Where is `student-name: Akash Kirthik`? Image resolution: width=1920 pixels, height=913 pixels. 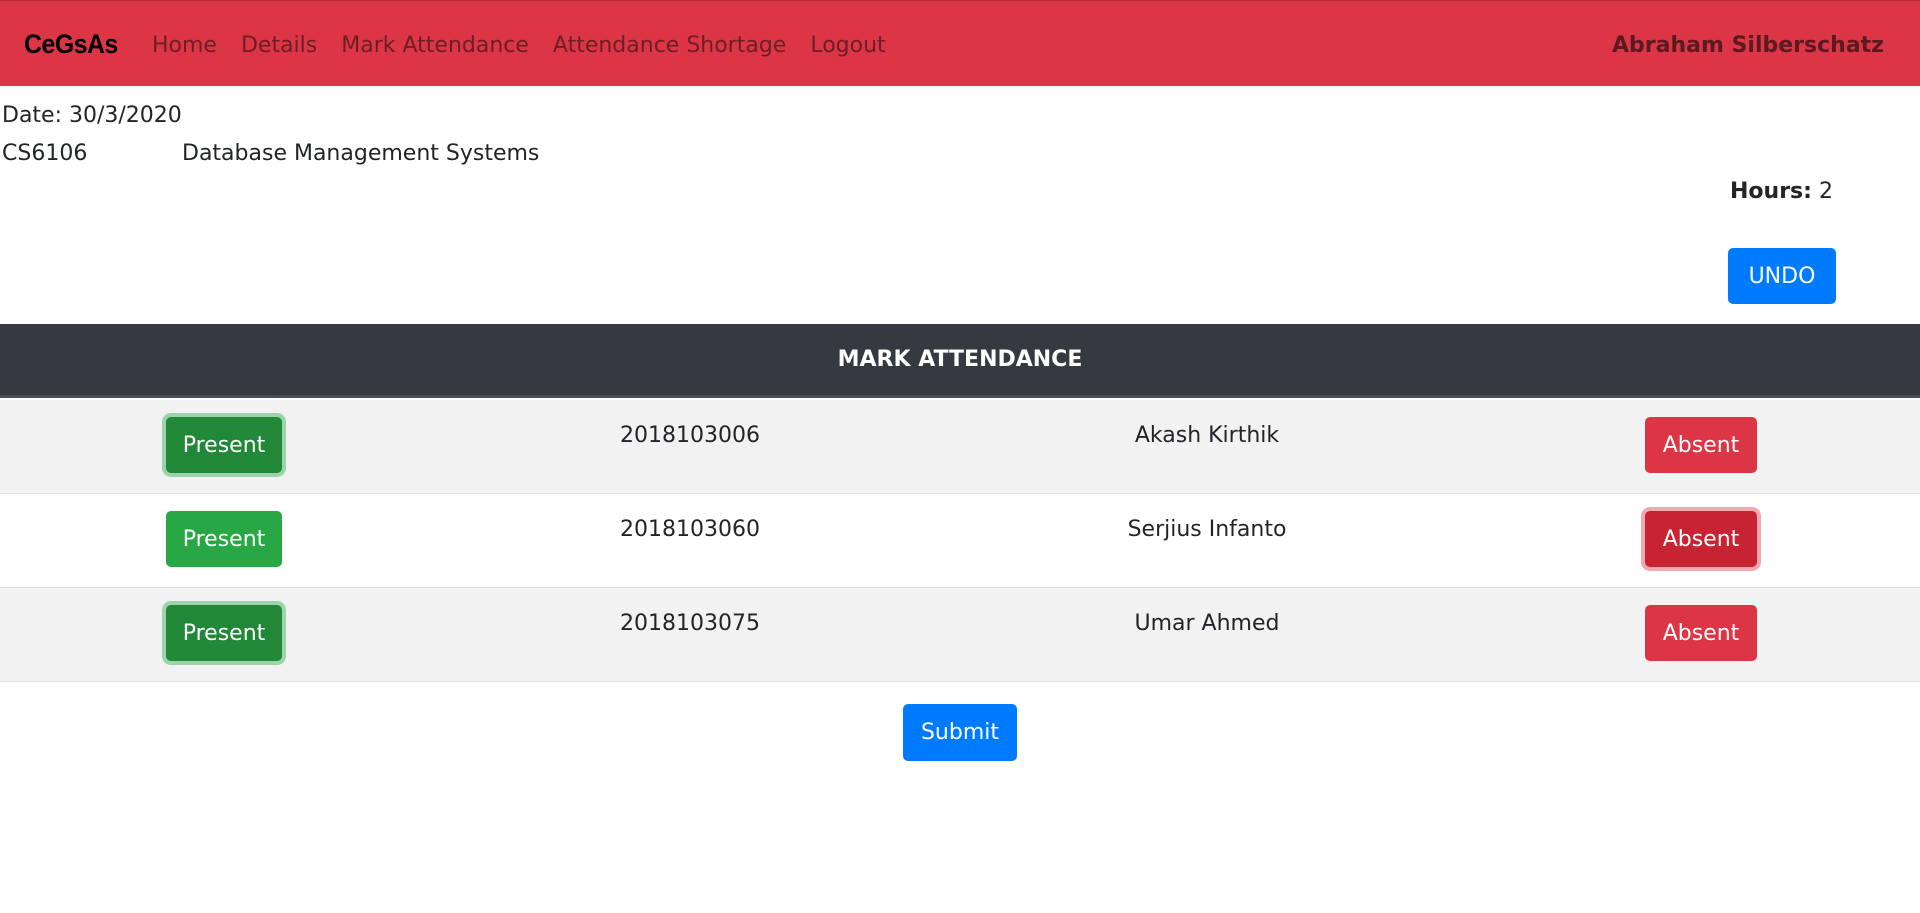
student-name: Akash Kirthik is located at coordinates (1207, 435).